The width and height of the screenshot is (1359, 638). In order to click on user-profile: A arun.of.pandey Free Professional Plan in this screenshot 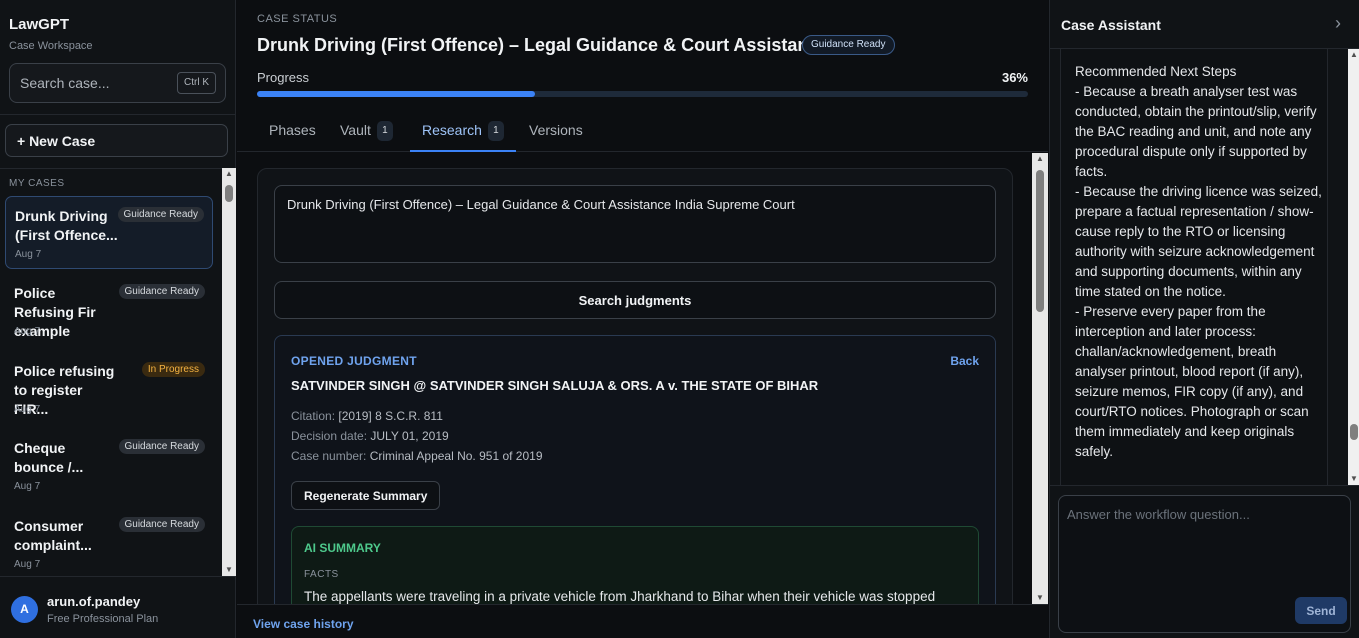, I will do `click(118, 607)`.